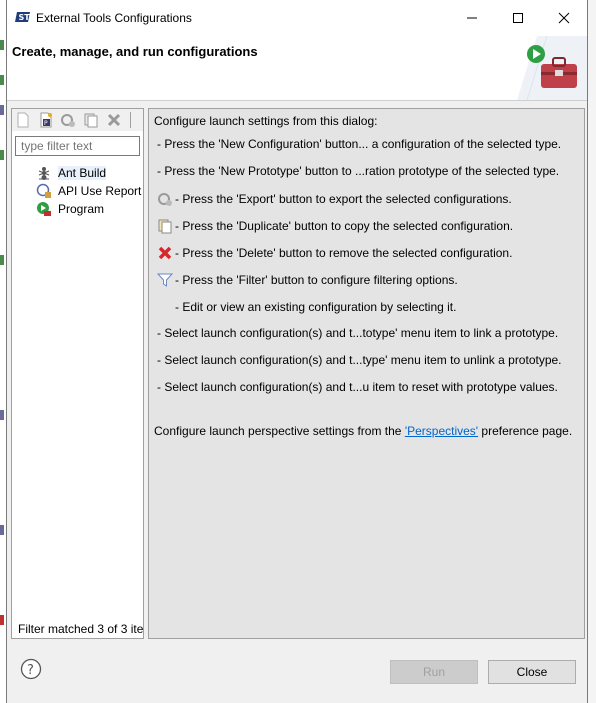 This screenshot has width=596, height=703. Describe the element at coordinates (165, 280) in the screenshot. I see `filter-icon` at that location.